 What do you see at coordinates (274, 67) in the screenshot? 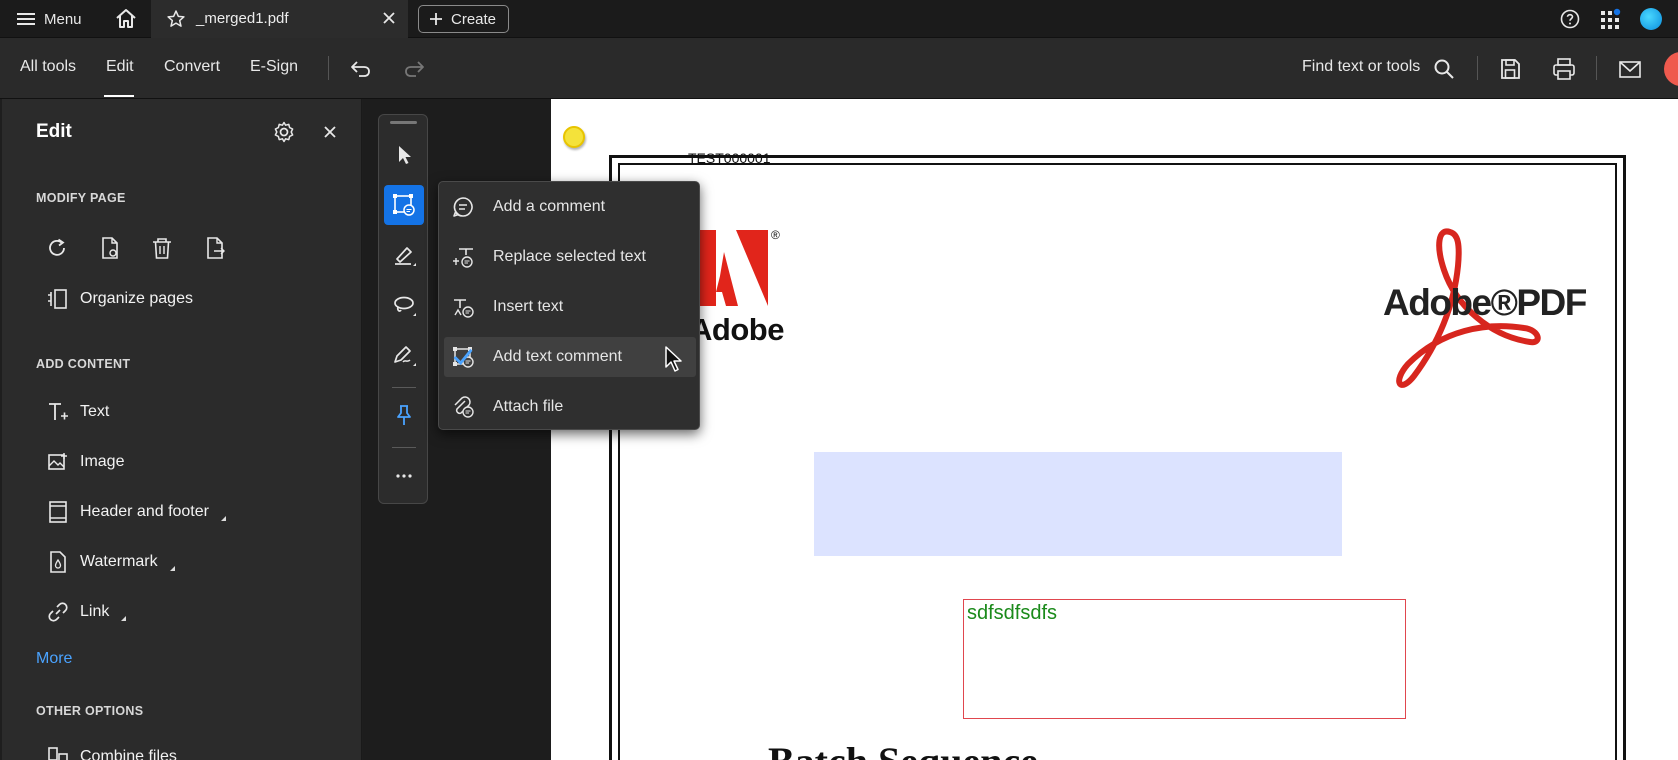
I see `tab-e-sign: E-Sign` at bounding box center [274, 67].